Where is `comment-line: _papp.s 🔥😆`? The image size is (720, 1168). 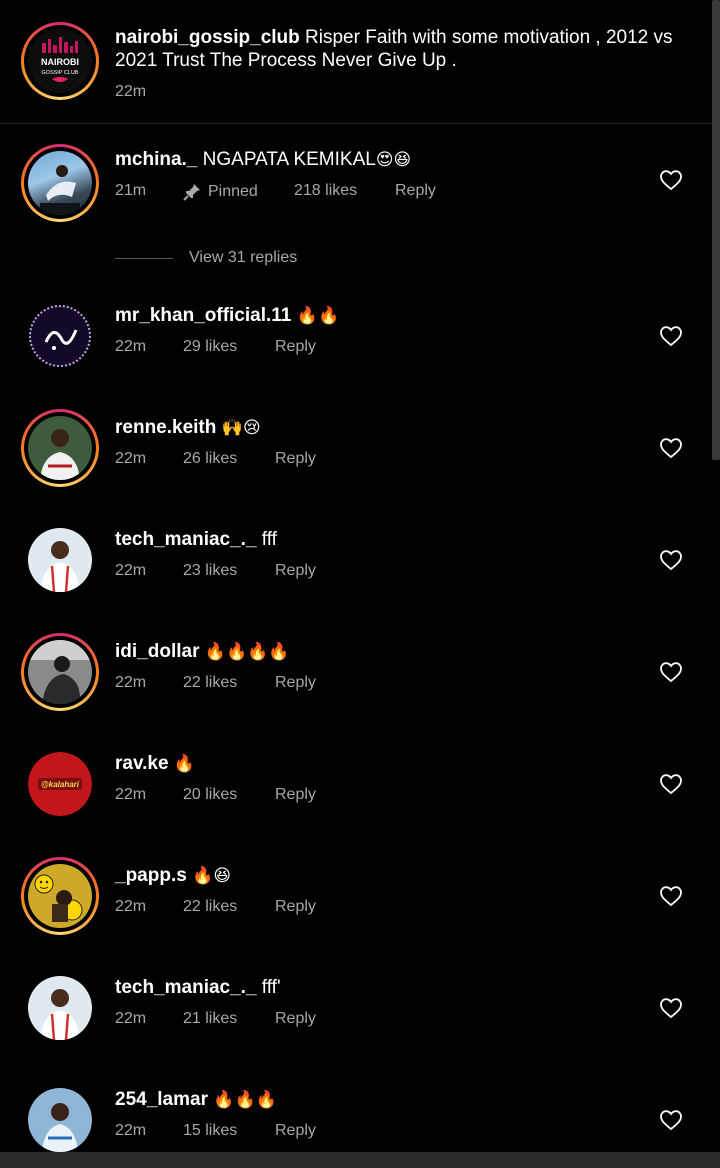
comment-line: _papp.s 🔥😆 is located at coordinates (173, 876).